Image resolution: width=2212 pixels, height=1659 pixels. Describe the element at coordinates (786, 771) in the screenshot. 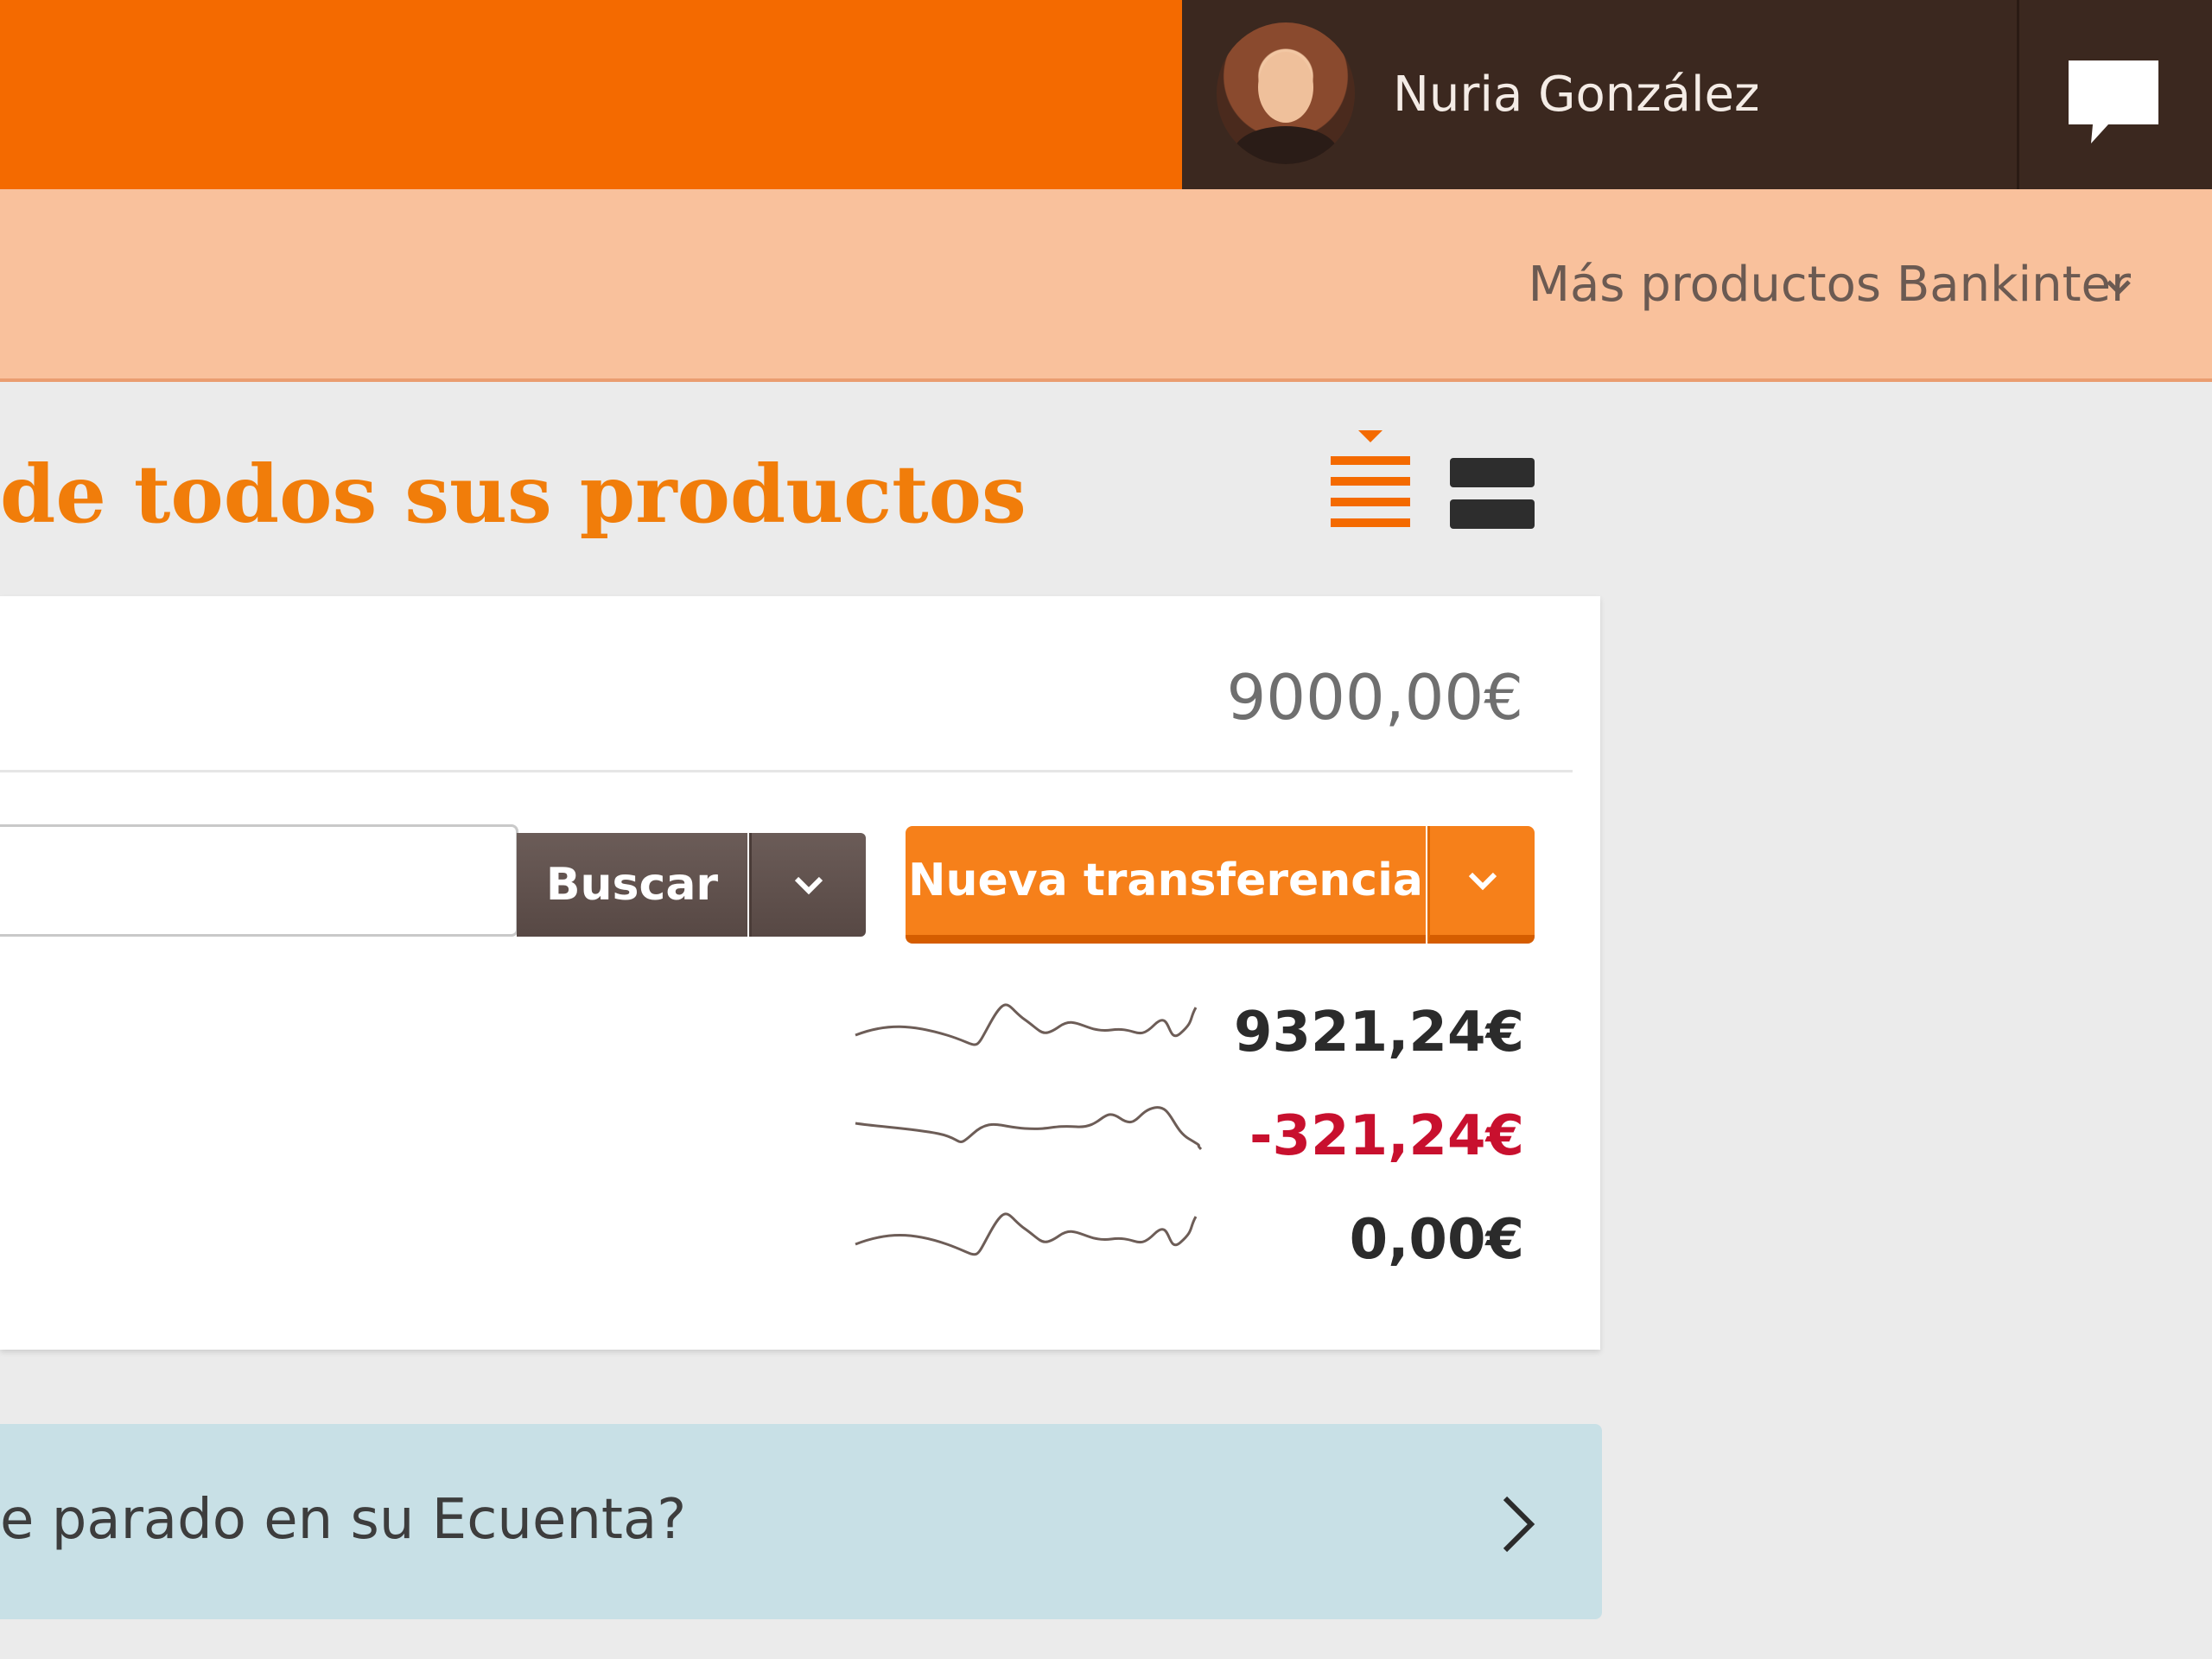

I see `divider` at that location.